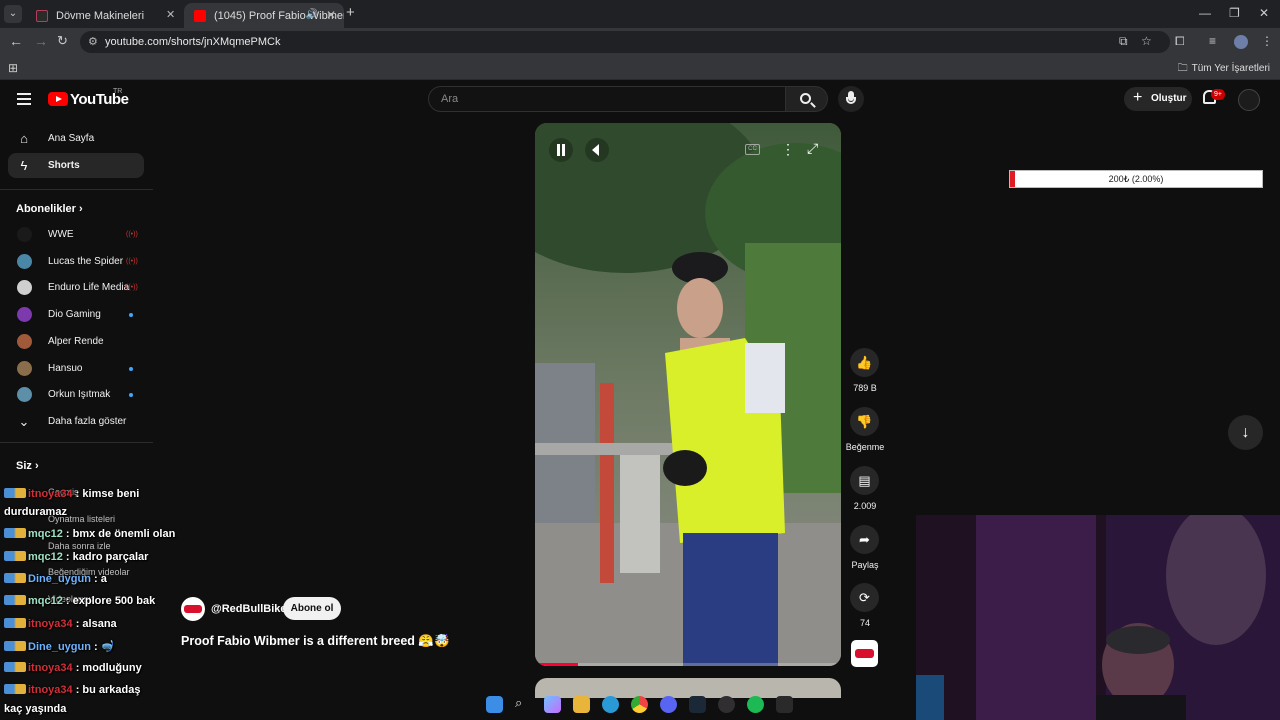 This screenshot has height=720, width=1280. I want to click on browser-tab-1: Dövme Makineleri, so click(103, 15).